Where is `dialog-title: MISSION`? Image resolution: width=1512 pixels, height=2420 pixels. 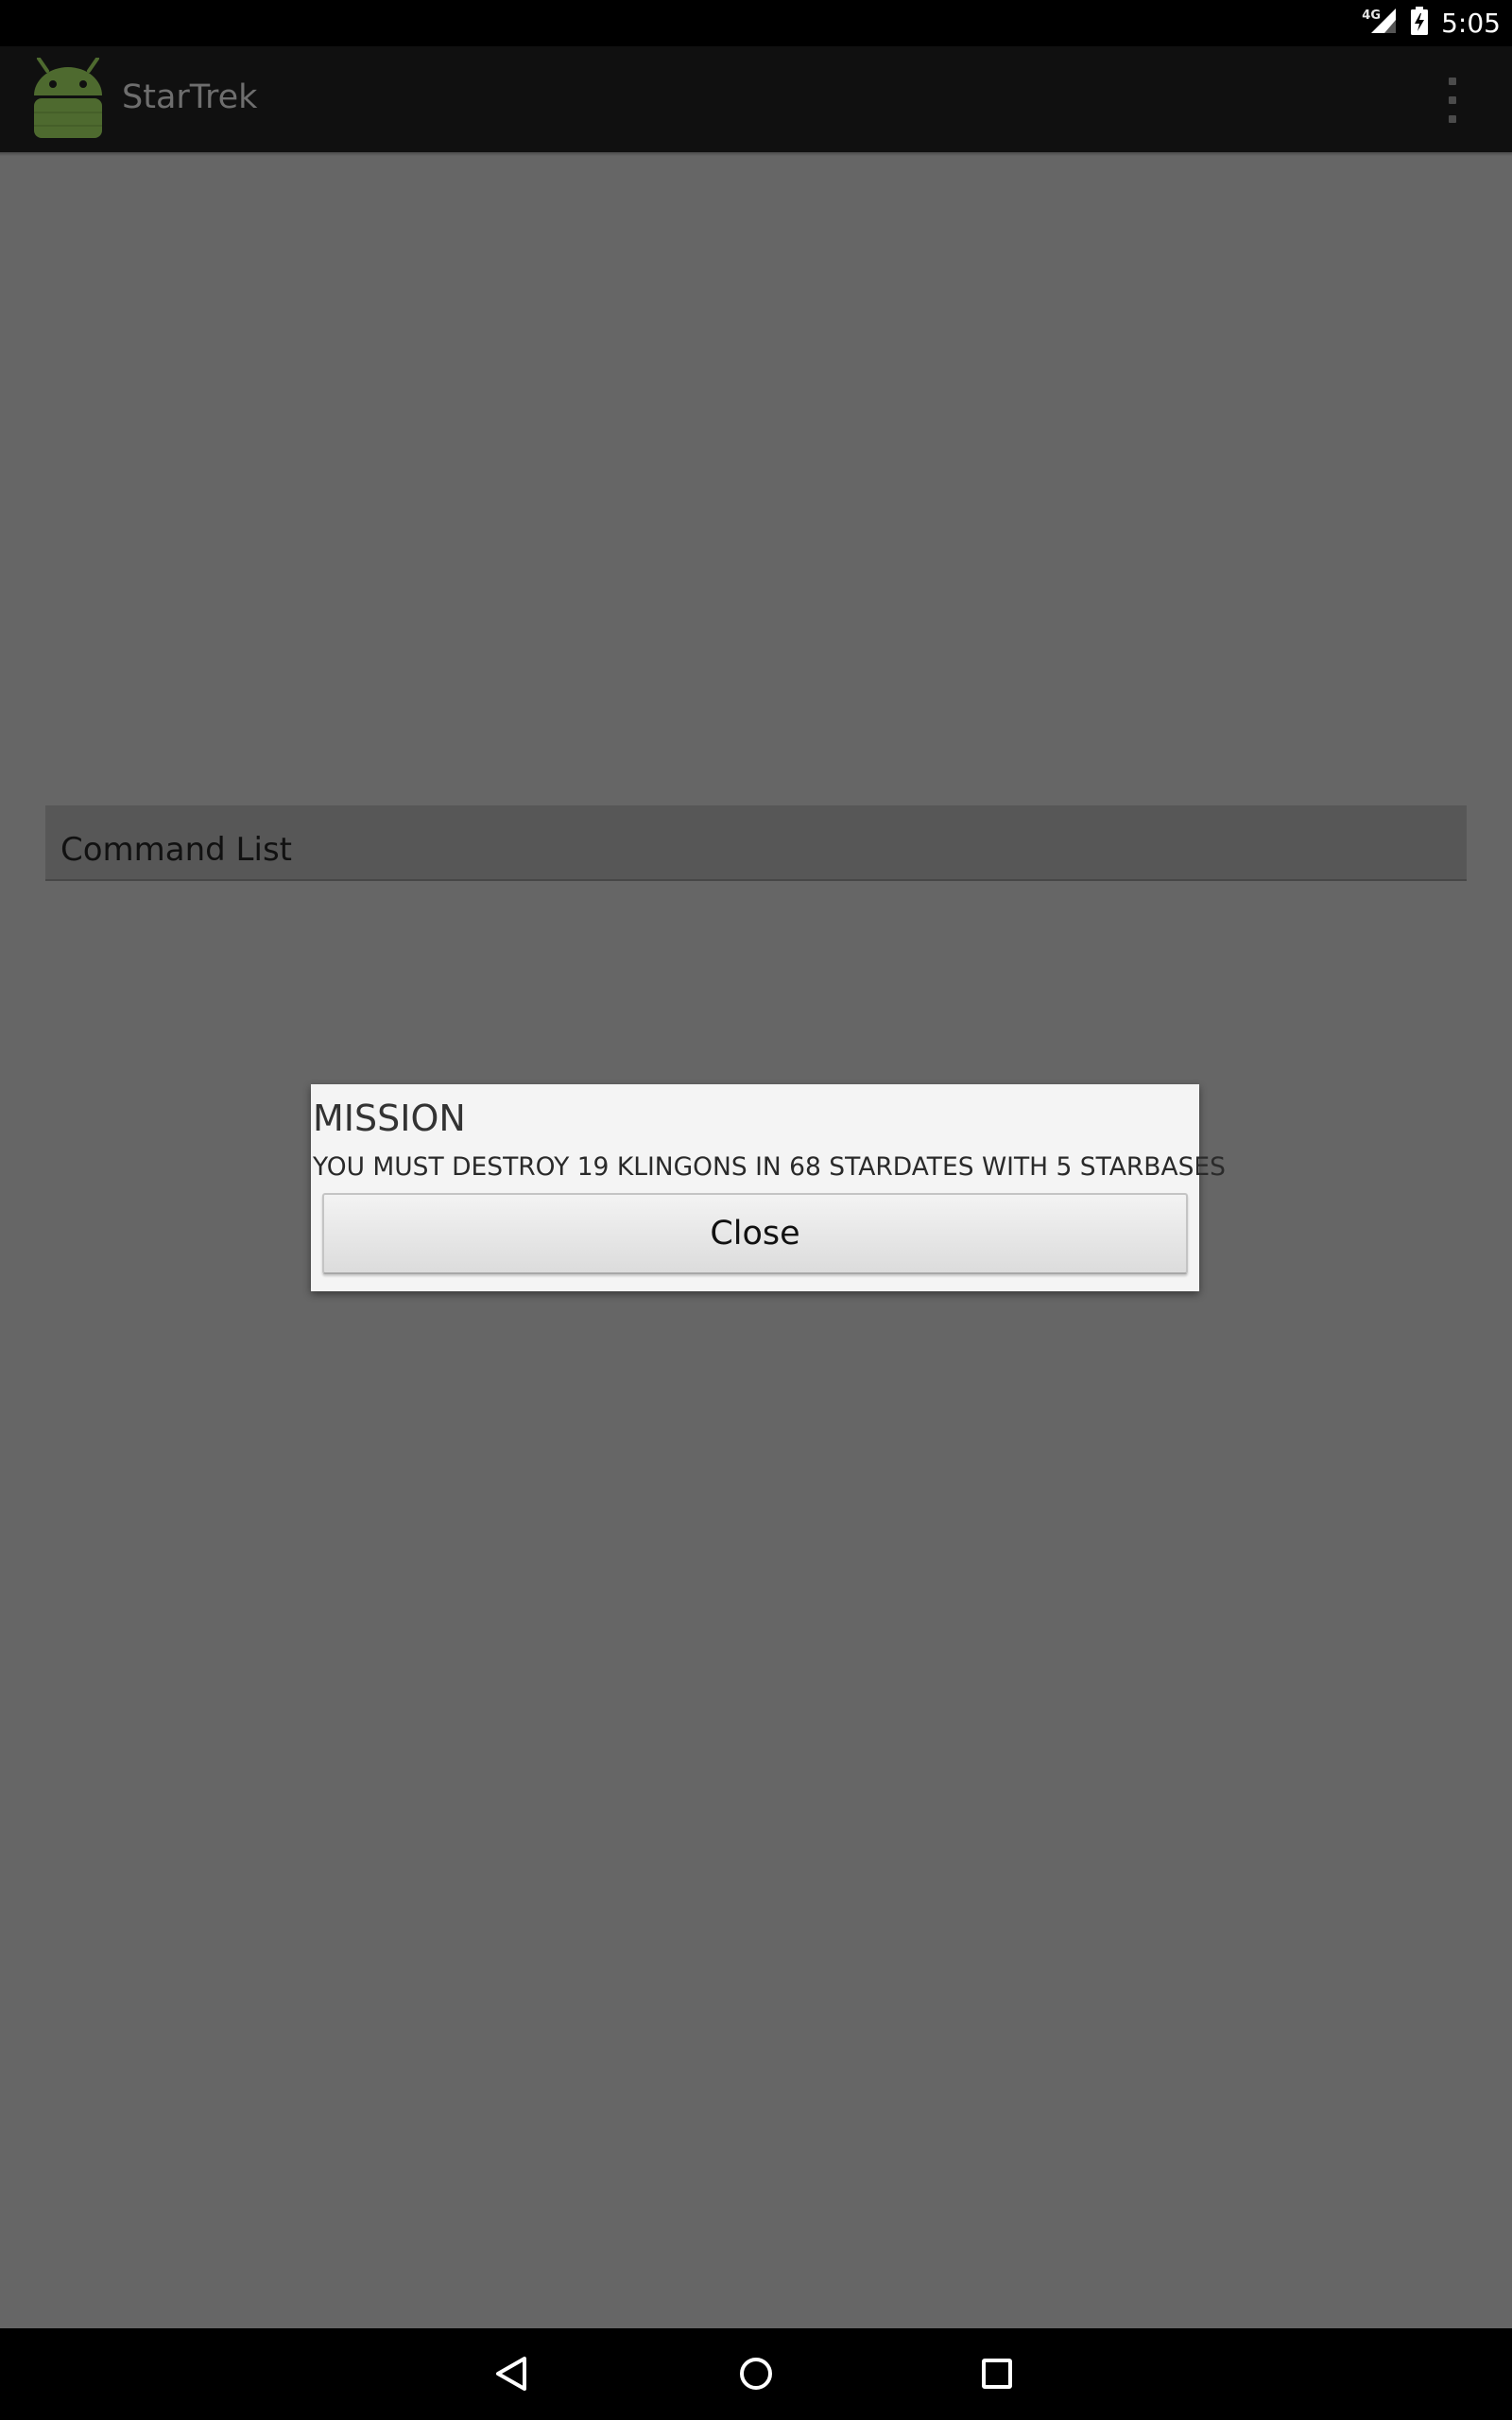
dialog-title: MISSION is located at coordinates (389, 1118).